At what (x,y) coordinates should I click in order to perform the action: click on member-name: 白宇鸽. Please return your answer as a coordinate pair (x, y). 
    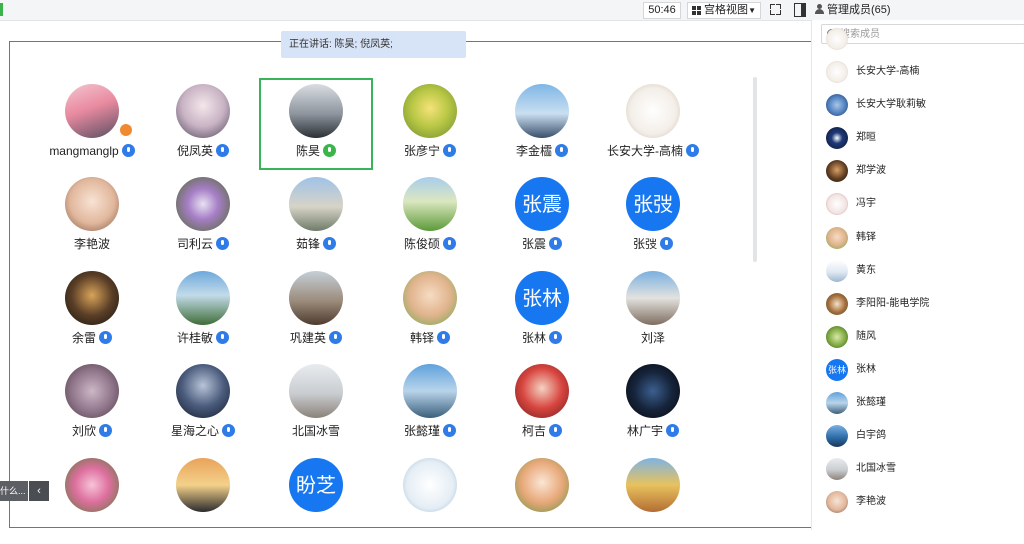
    Looking at the image, I should click on (871, 436).